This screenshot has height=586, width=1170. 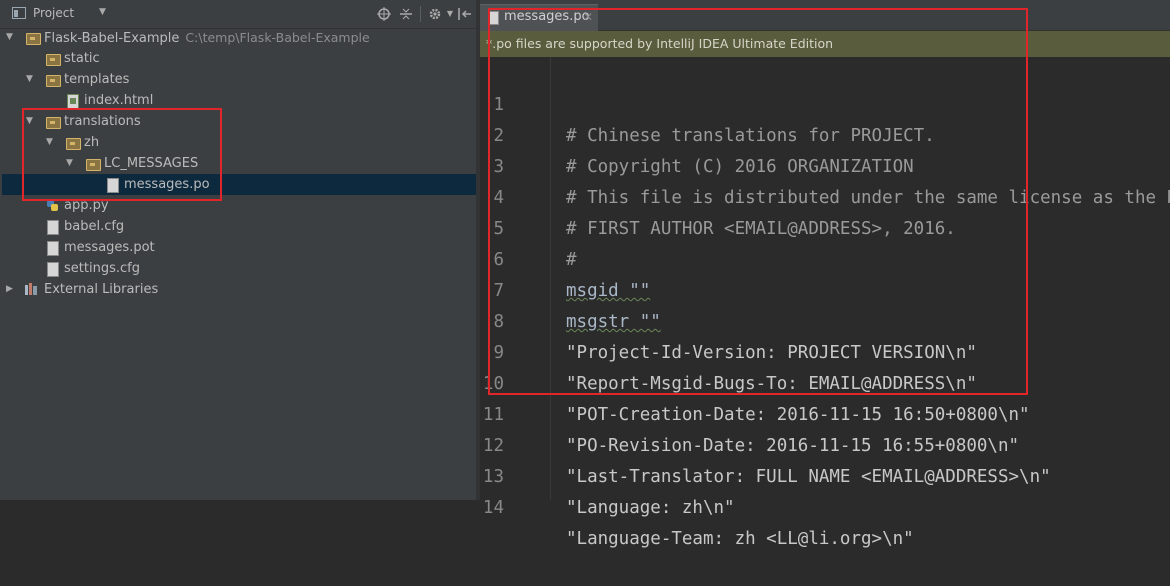 What do you see at coordinates (384, 14) in the screenshot?
I see `crosshair-icon` at bounding box center [384, 14].